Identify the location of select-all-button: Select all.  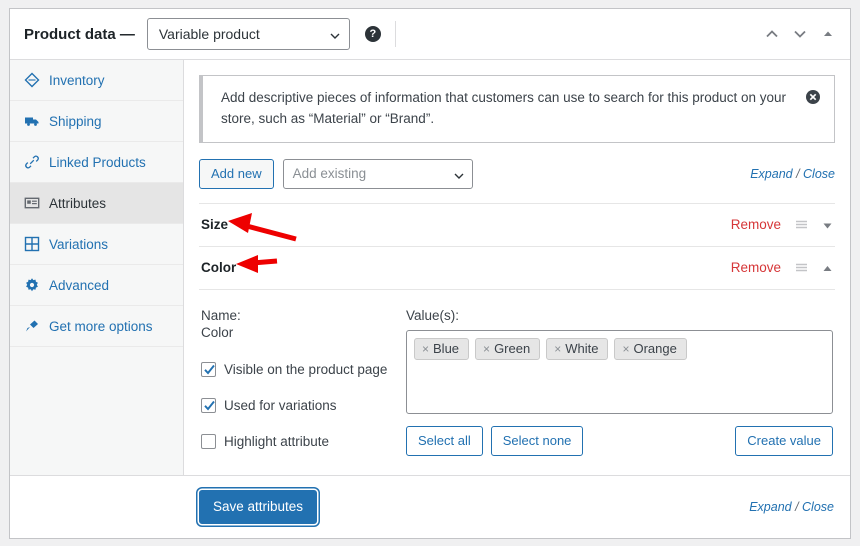
(444, 441).